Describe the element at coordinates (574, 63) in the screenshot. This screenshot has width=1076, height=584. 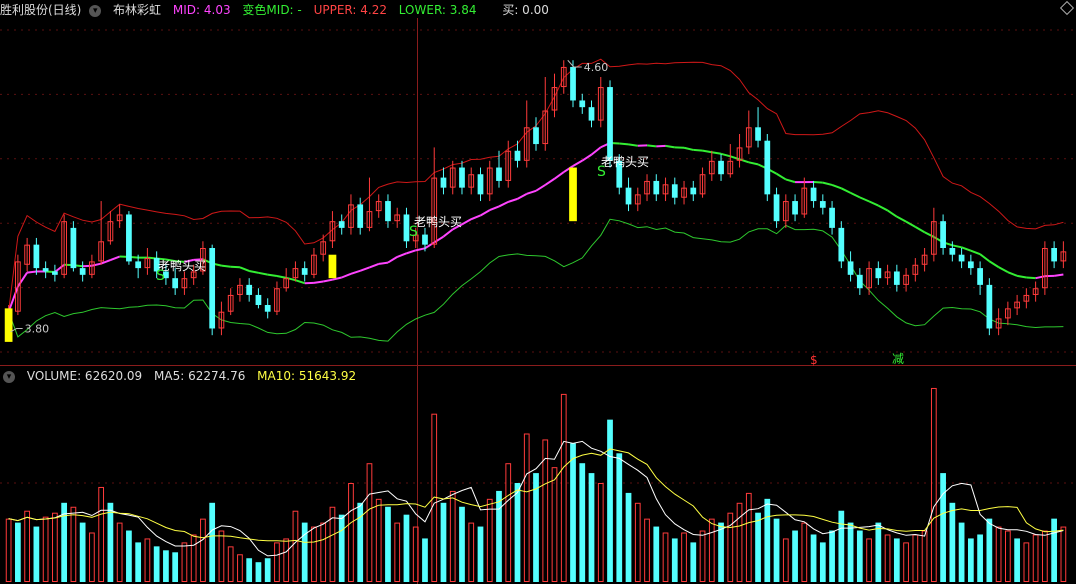
I see `high-marker-line` at that location.